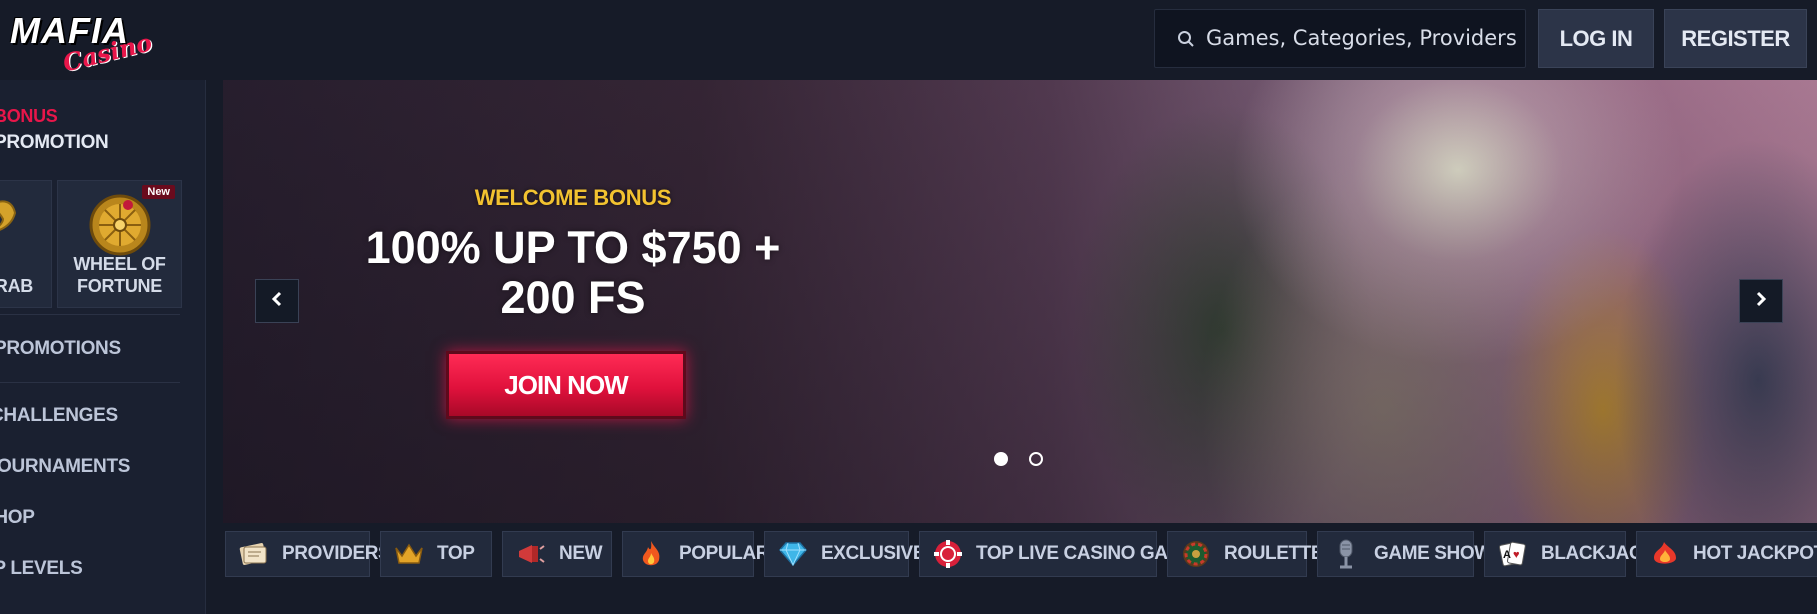 The image size is (1817, 614). I want to click on category-new: NEW, so click(557, 554).